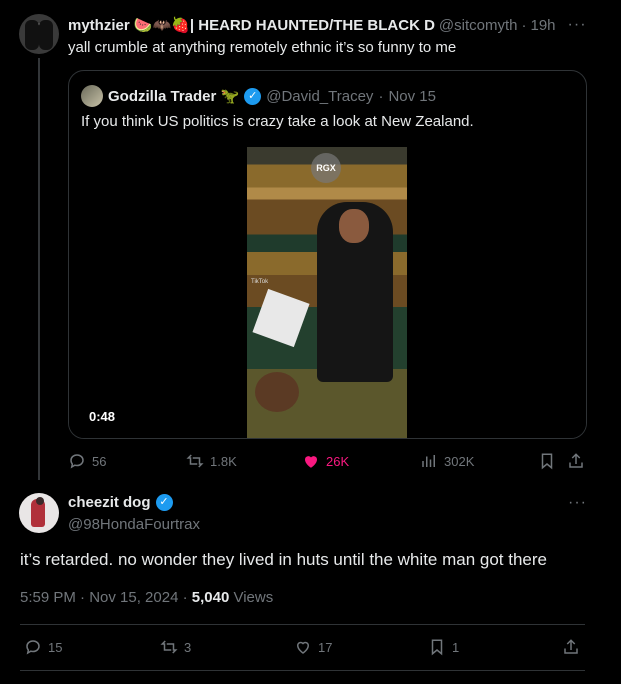  I want to click on tiktok-watermark: TikTok, so click(260, 282).